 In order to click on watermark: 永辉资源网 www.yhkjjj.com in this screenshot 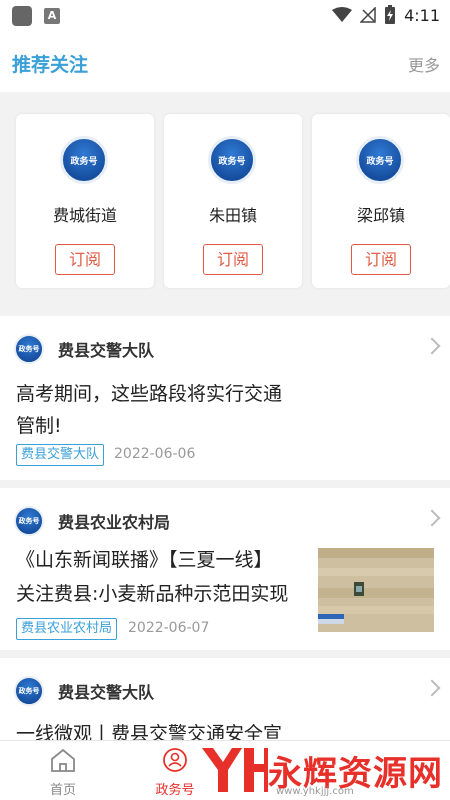, I will do `click(320, 770)`.